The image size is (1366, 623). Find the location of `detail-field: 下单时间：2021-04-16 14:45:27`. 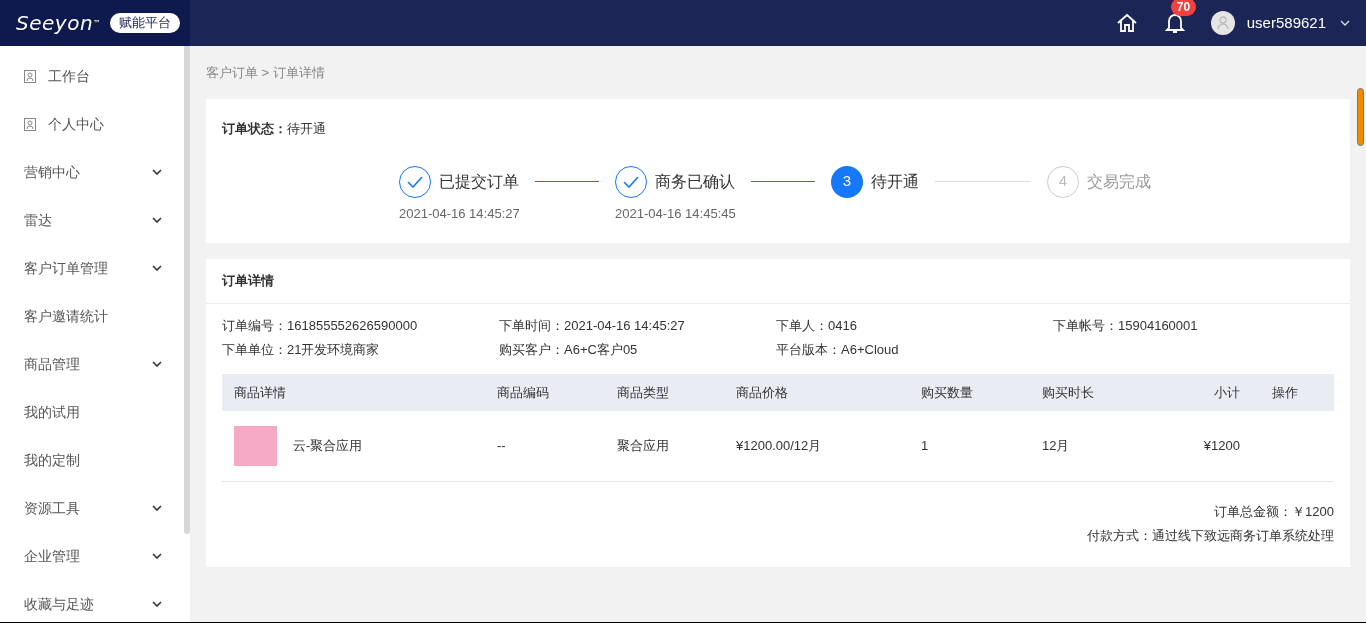

detail-field: 下单时间：2021-04-16 14:45:27 is located at coordinates (637, 326).